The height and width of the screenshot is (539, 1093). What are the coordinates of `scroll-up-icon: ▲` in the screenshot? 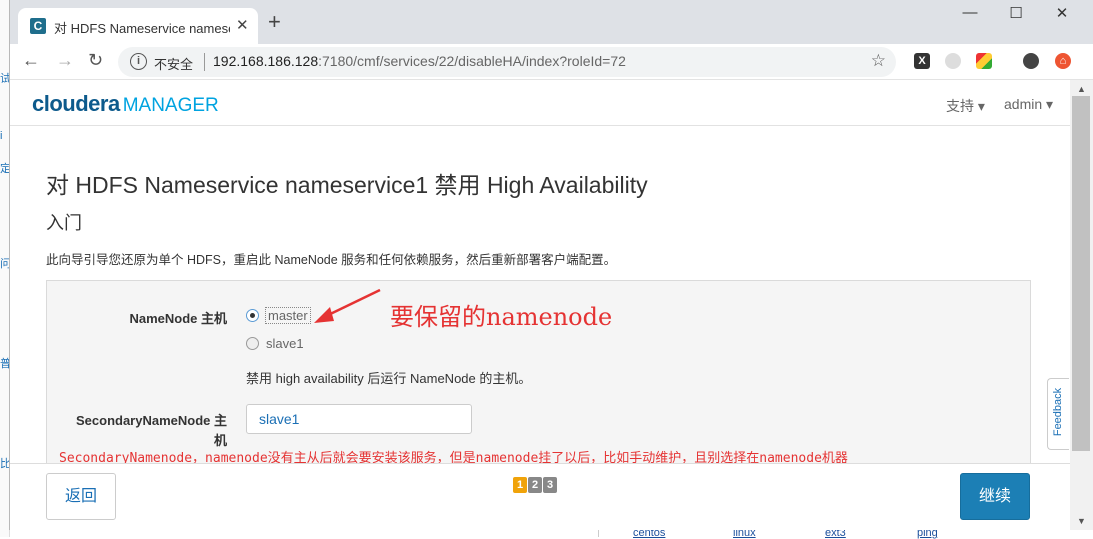 It's located at (1081, 89).